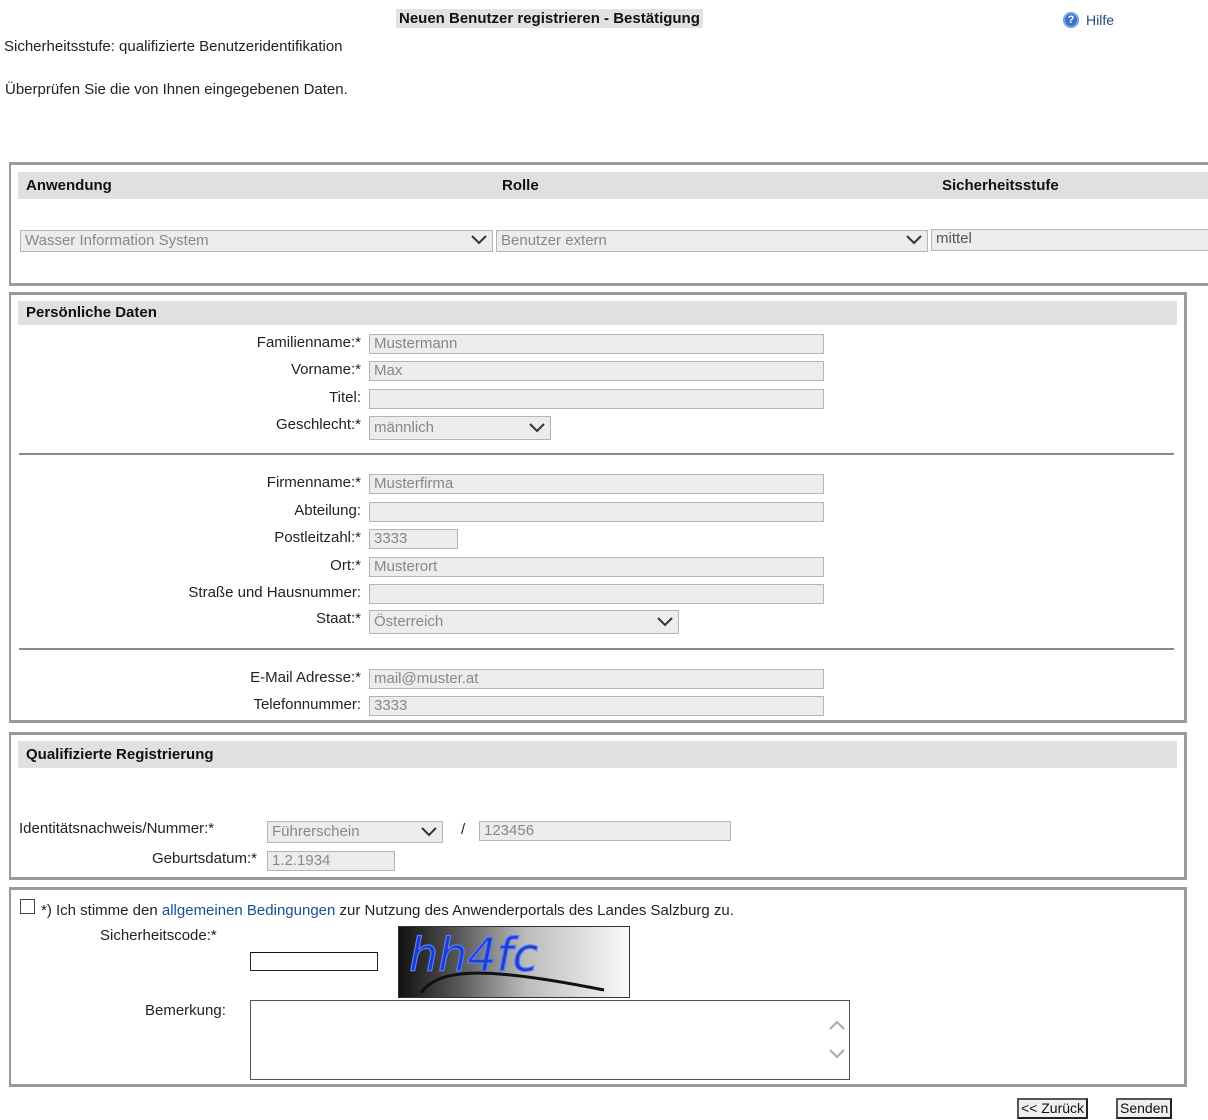 Image resolution: width=1208 pixels, height=1120 pixels. Describe the element at coordinates (314, 961) in the screenshot. I see `captcha-input` at that location.